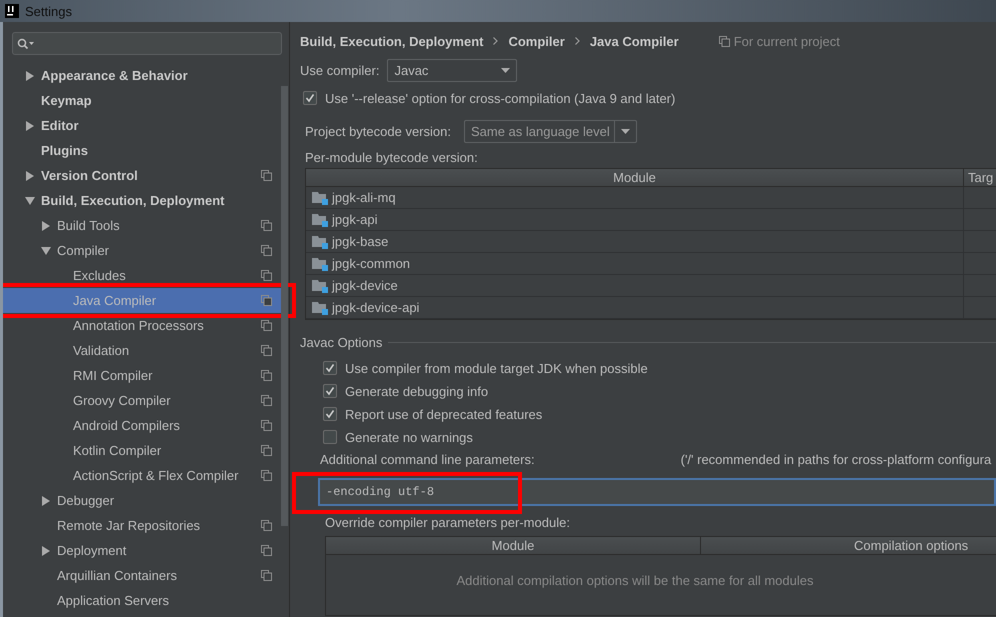 This screenshot has height=617, width=996. I want to click on hint-text: ('/' recommended in paths for cross-platform configura, so click(836, 459).